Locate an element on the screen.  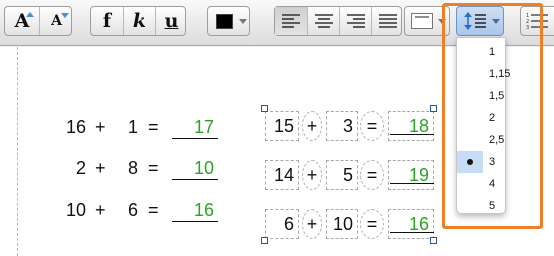
operand-b-box: 5 is located at coordinates (342, 175).